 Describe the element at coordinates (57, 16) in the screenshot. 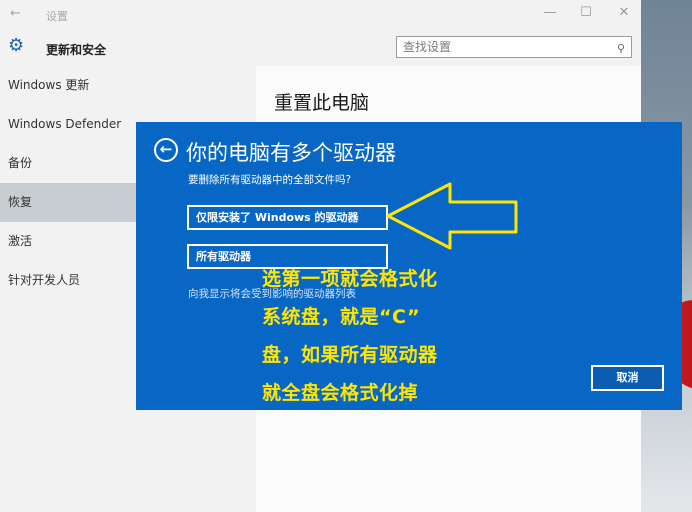

I see `window-title: 设置` at that location.